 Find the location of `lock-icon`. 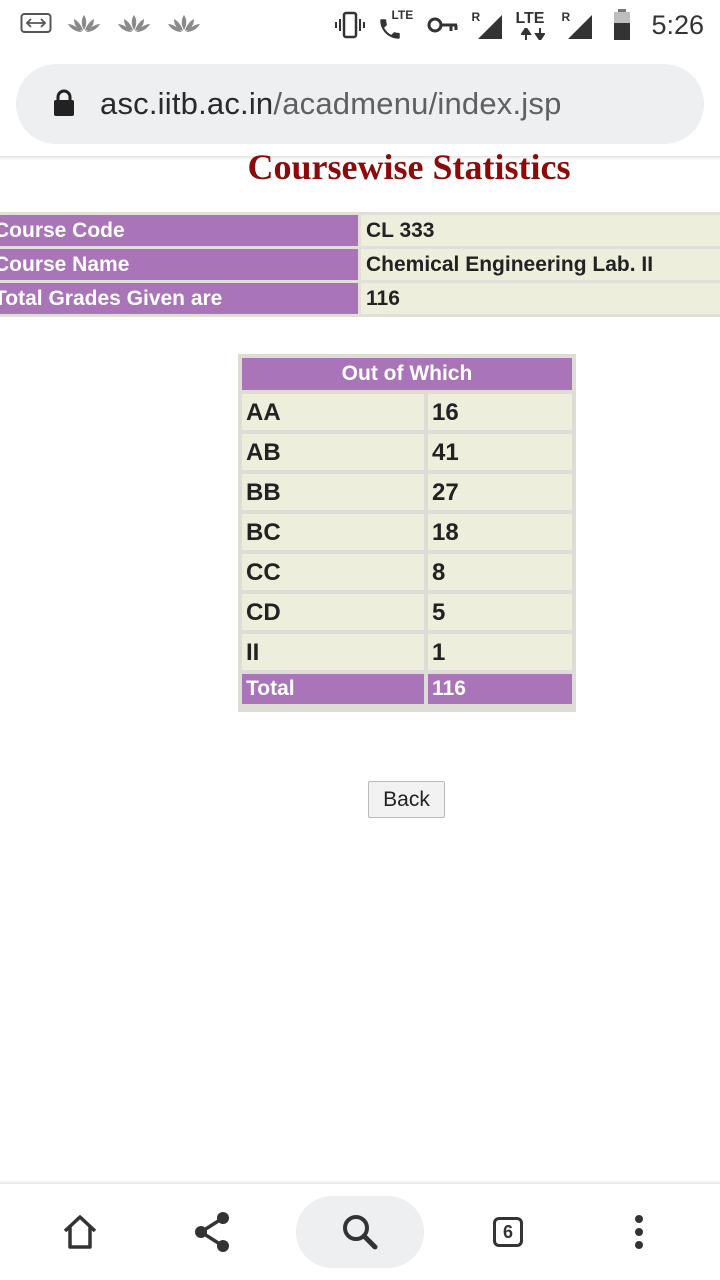

lock-icon is located at coordinates (64, 102).